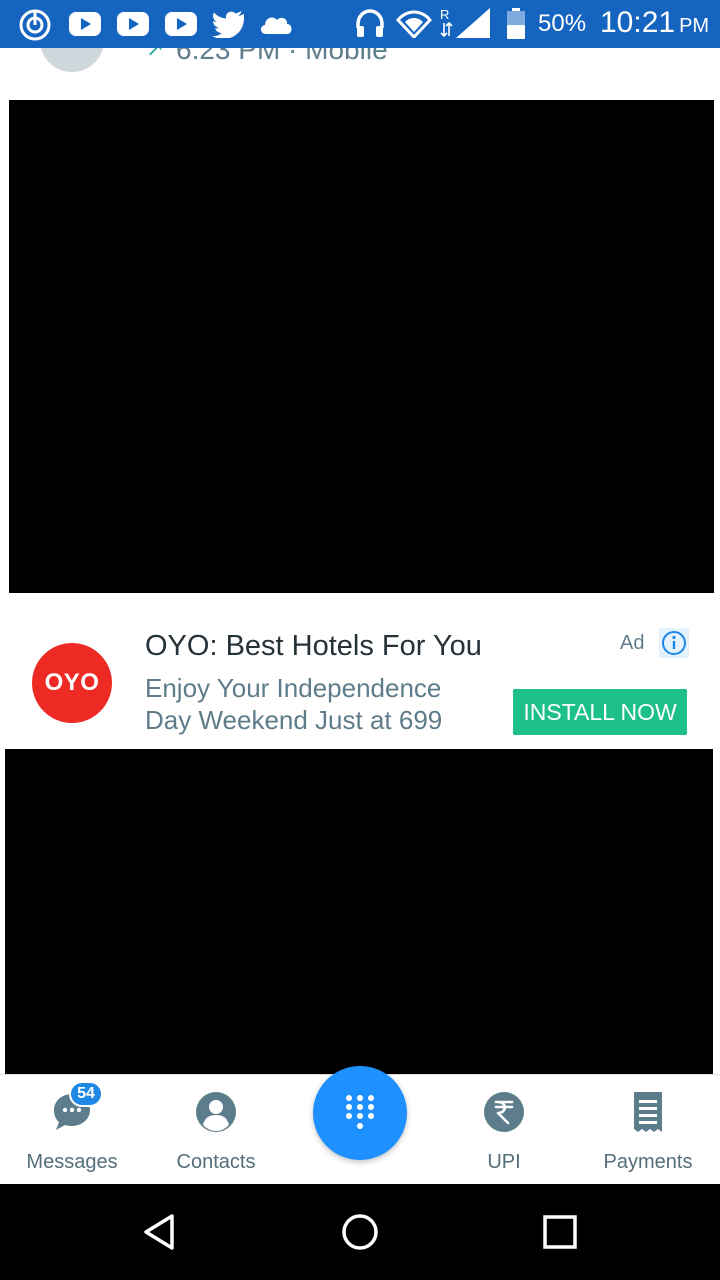 The image size is (720, 1280). Describe the element at coordinates (632, 643) in the screenshot. I see `ad-label: Ad` at that location.